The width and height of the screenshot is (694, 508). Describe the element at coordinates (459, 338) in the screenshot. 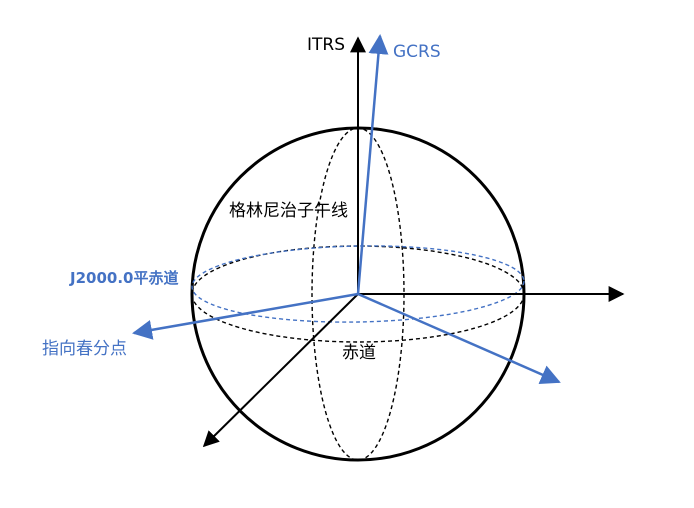

I see `gcrs-y-axis` at that location.